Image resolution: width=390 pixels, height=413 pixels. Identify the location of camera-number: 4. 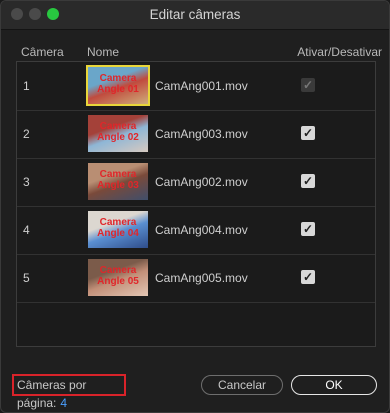
(26, 230).